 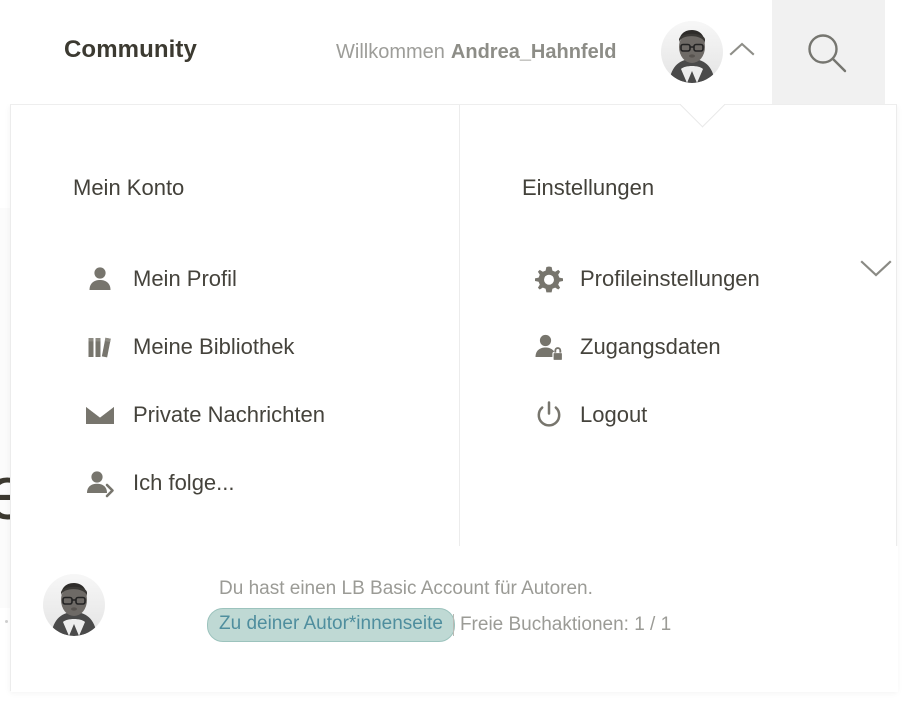 What do you see at coordinates (214, 346) in the screenshot?
I see `menu-item-label: Meine Bibliothek` at bounding box center [214, 346].